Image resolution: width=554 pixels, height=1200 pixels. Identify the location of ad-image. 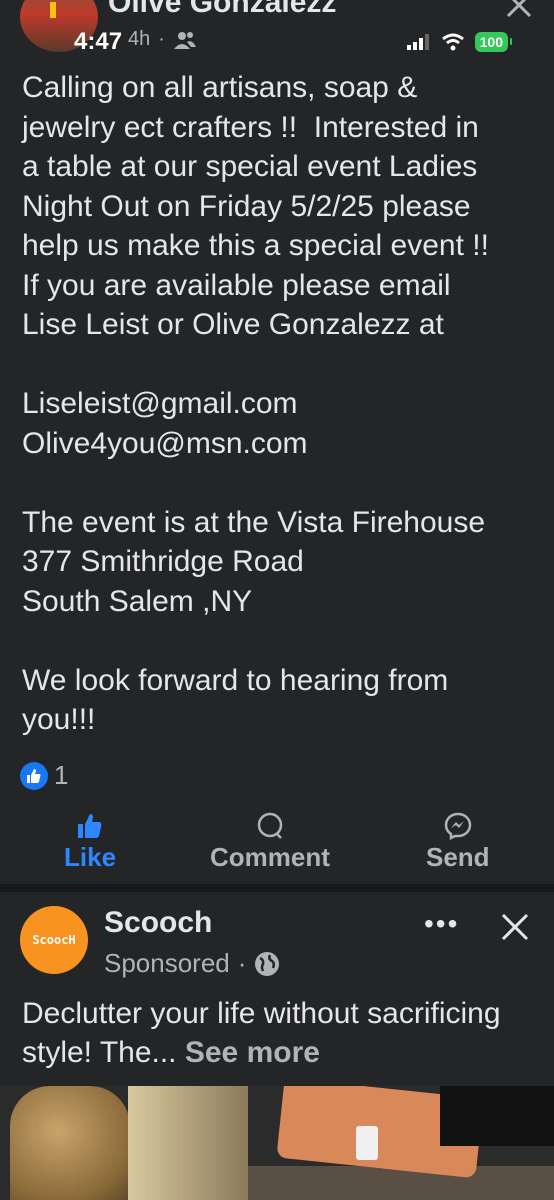
(277, 1143).